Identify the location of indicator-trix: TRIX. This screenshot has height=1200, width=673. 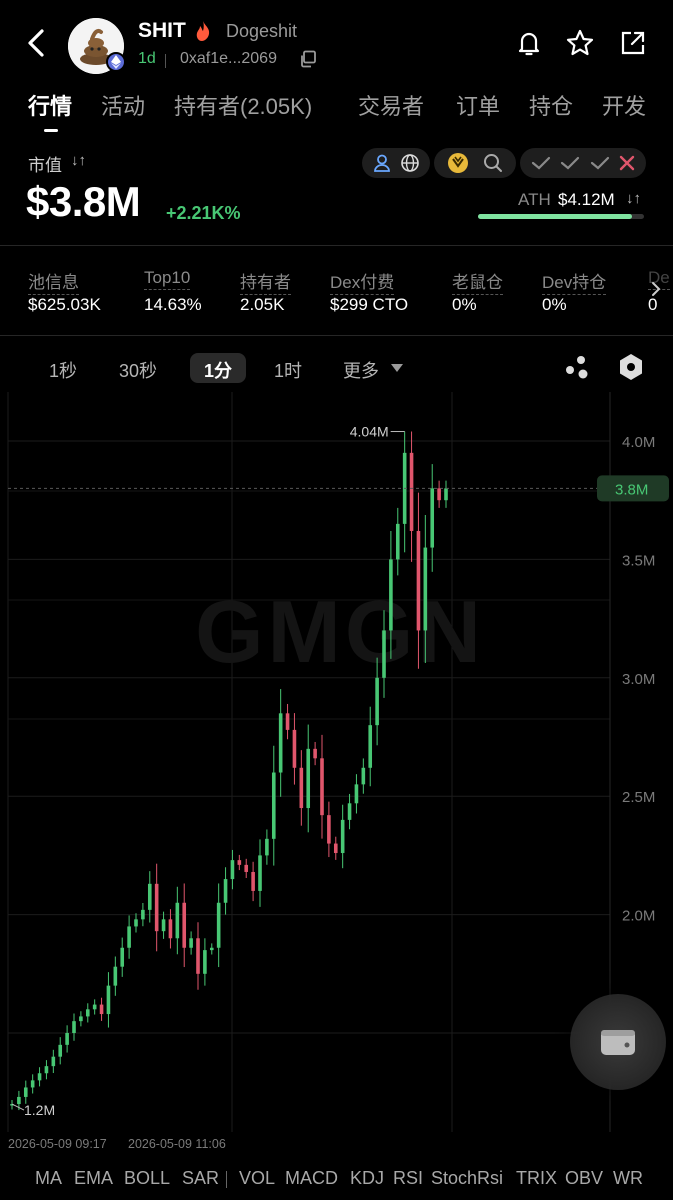
(536, 1178).